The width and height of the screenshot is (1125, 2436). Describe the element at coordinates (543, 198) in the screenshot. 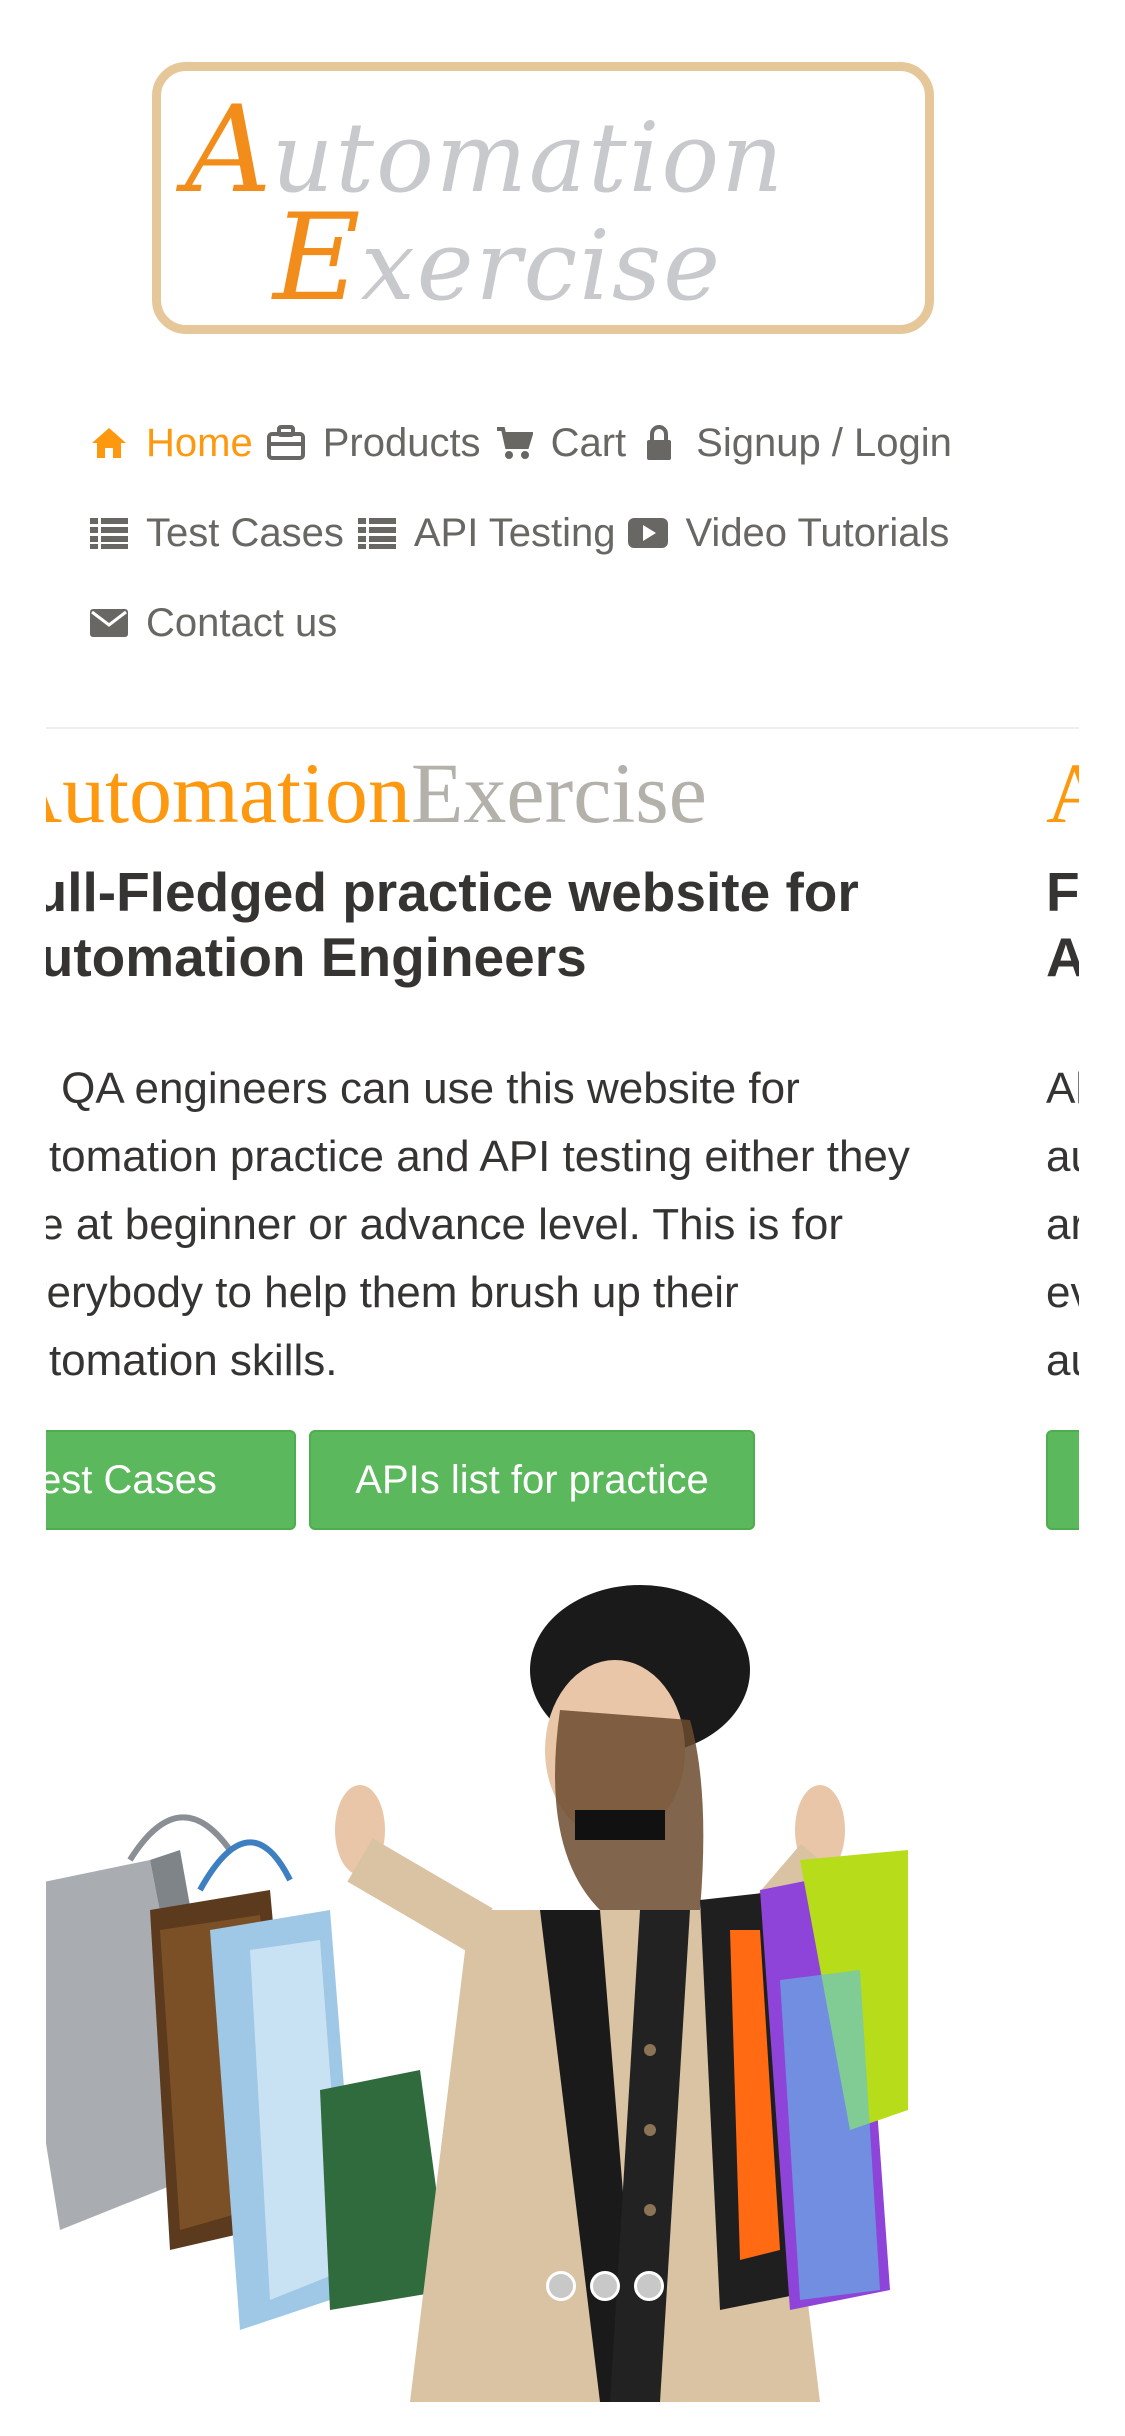

I see `site-logo: Automation Exercise` at that location.